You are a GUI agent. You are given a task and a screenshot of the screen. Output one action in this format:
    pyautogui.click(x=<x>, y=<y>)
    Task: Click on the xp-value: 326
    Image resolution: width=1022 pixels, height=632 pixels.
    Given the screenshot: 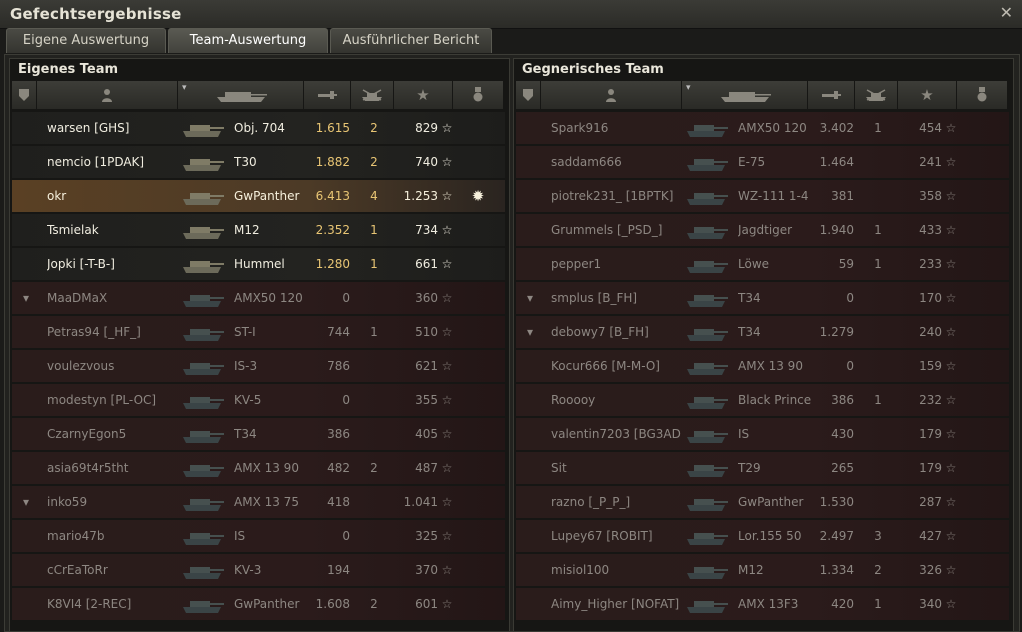 What is the action you would take?
    pyautogui.click(x=930, y=570)
    